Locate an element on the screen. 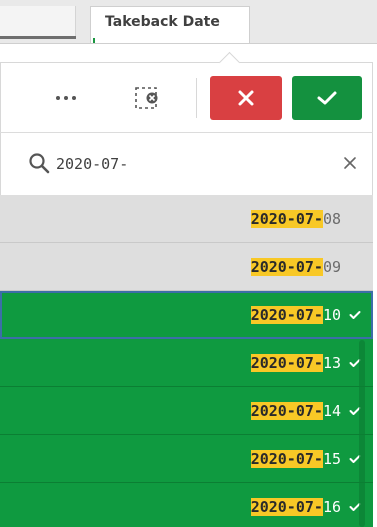 The height and width of the screenshot is (527, 377). list-item-text: 2020-07-09 is located at coordinates (295, 267).